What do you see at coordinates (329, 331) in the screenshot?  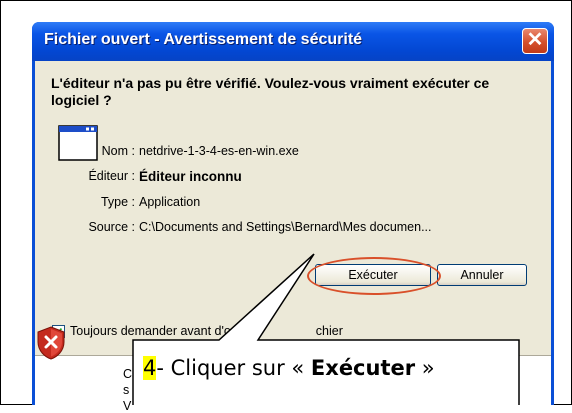 I see `always-ask-label-end: chier` at bounding box center [329, 331].